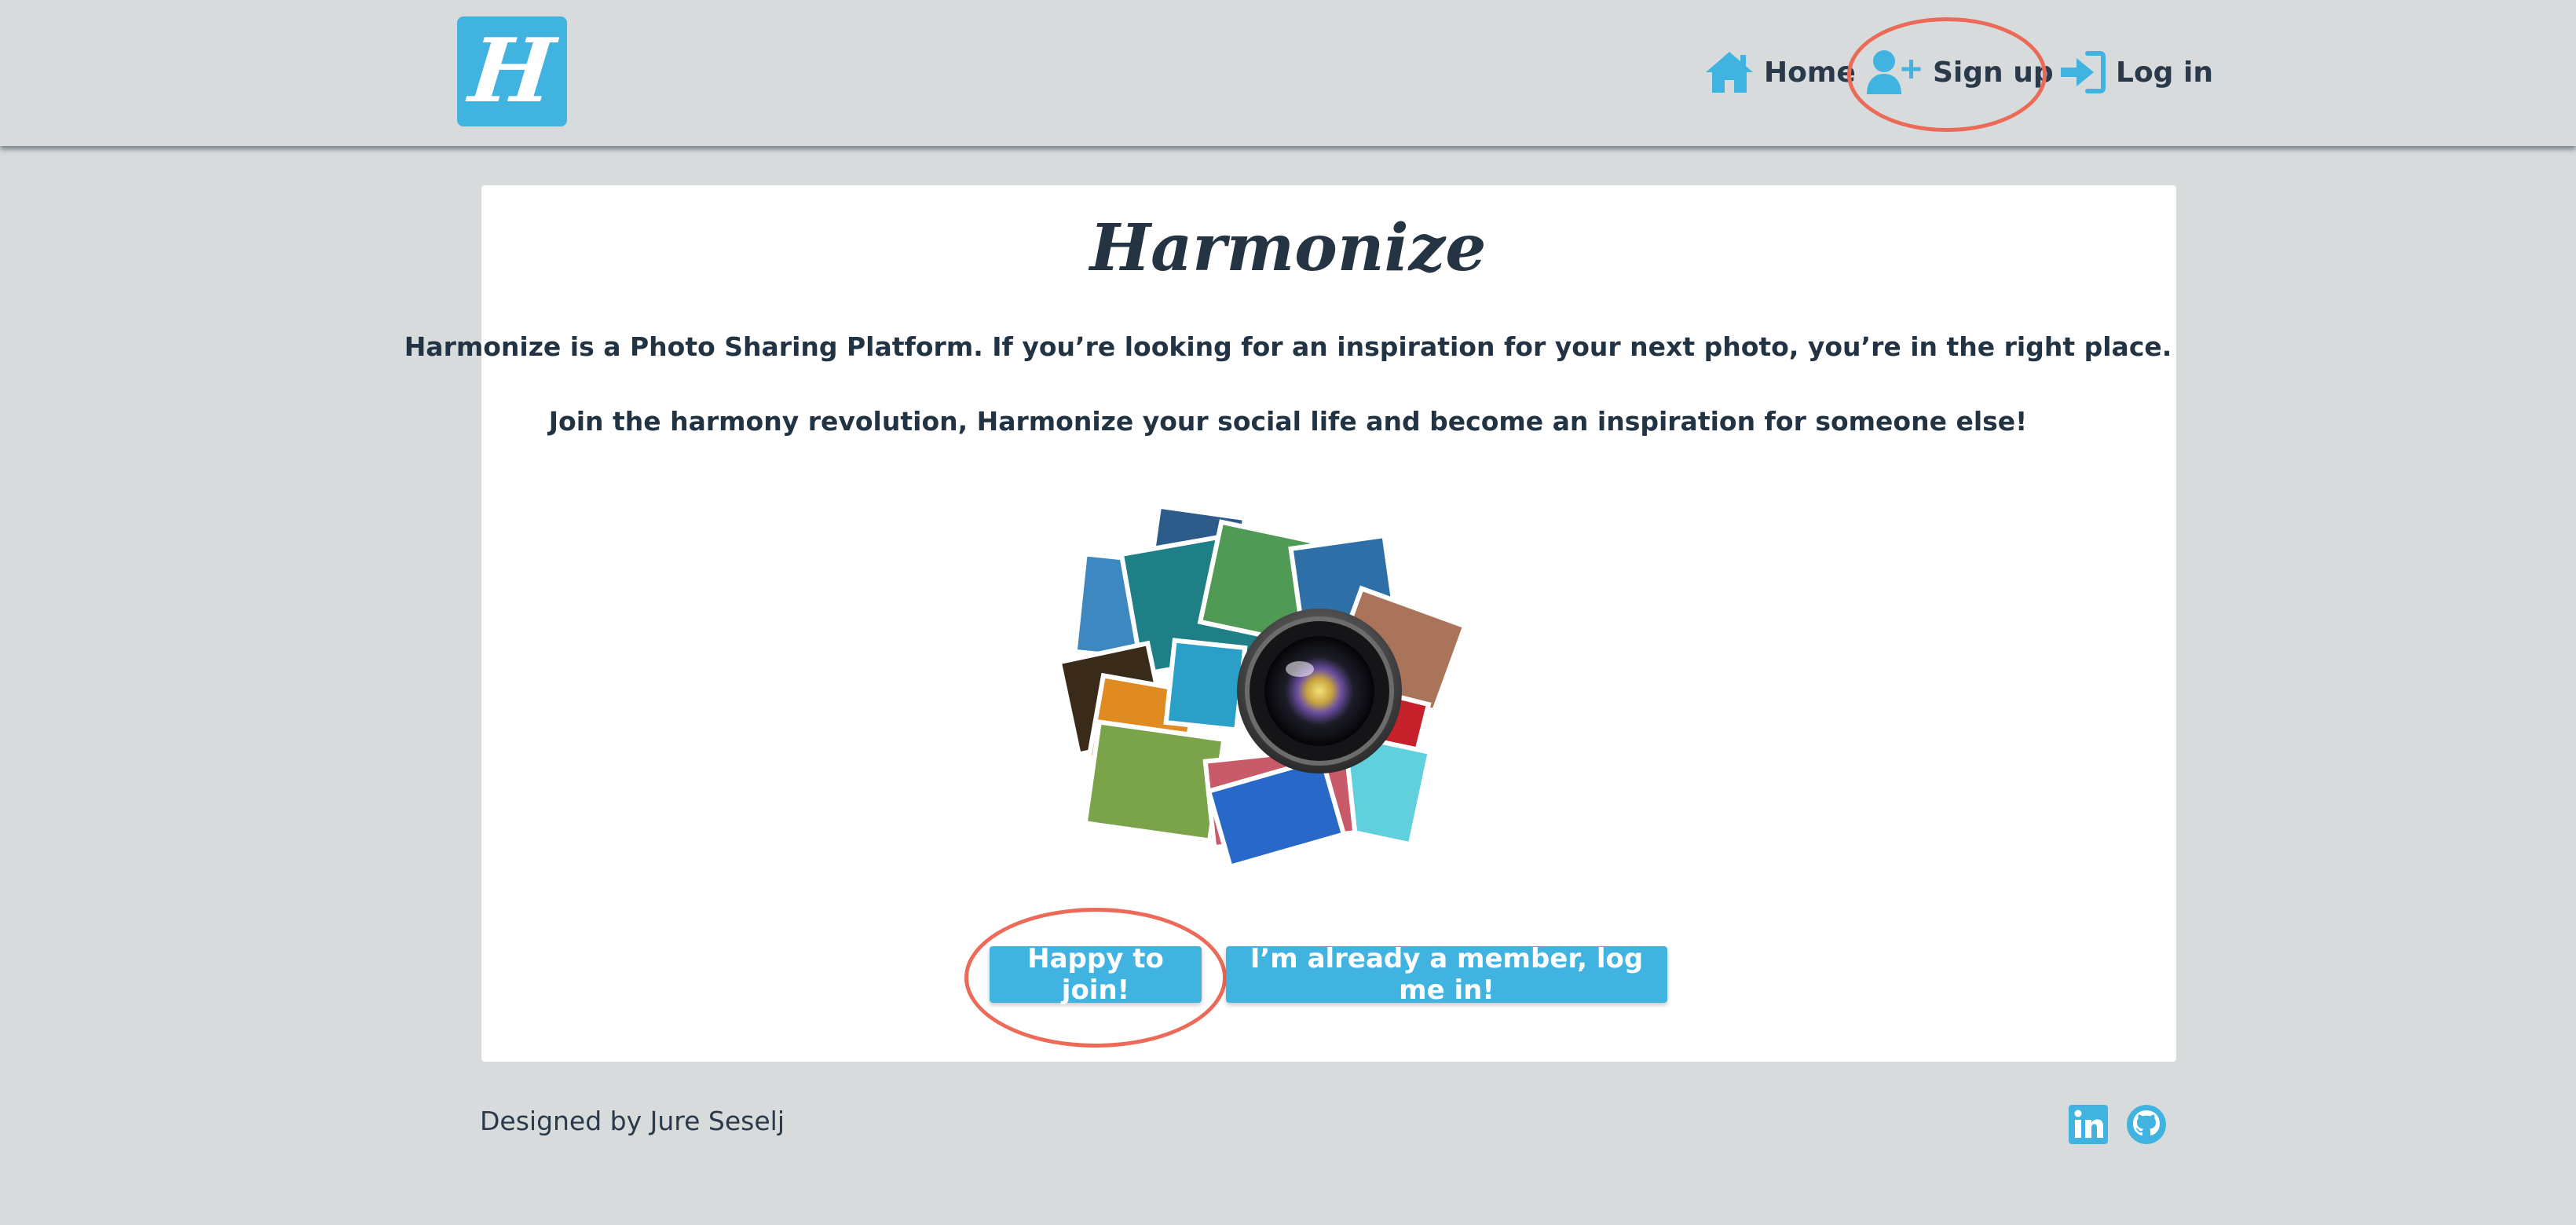 This screenshot has height=1225, width=2576. I want to click on footer-credit: Designed by Jure Seselj, so click(632, 1121).